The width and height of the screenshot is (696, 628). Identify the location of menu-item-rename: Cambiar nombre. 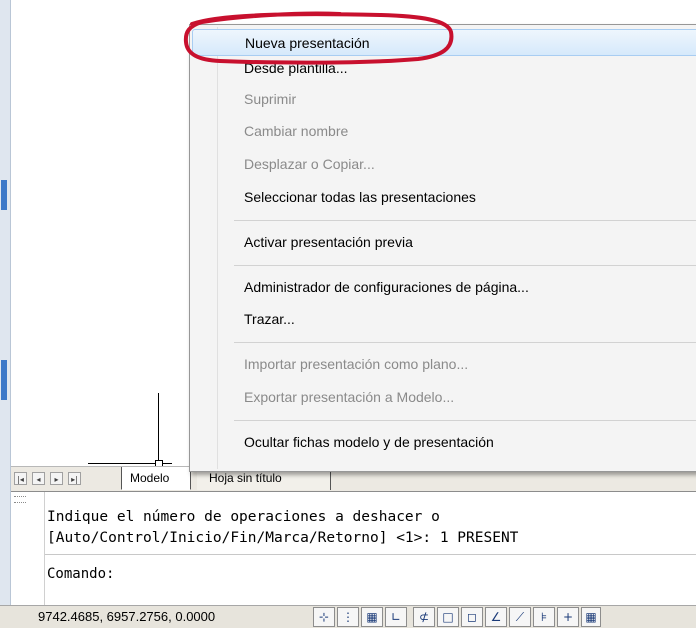
(444, 131).